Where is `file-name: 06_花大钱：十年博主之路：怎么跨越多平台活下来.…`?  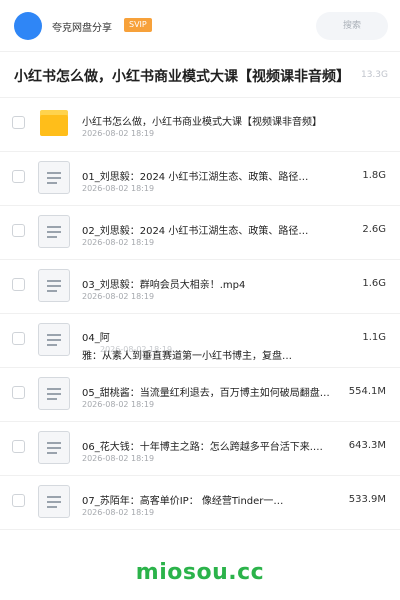
file-name: 06_花大钱：十年博主之路：怎么跨越多平台活下来.… is located at coordinates (202, 447).